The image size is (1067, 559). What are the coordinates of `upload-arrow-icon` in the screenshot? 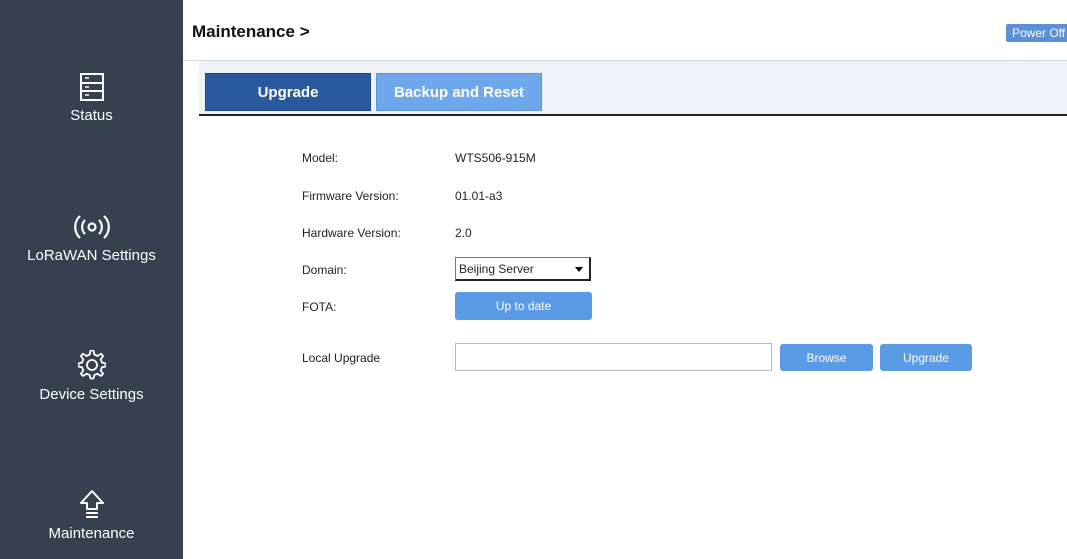 It's located at (91, 504).